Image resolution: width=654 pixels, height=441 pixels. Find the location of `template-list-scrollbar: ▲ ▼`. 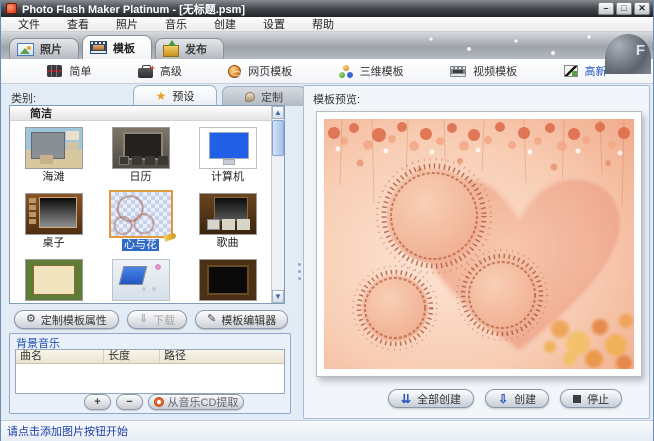

template-list-scrollbar: ▲ ▼ is located at coordinates (277, 204).